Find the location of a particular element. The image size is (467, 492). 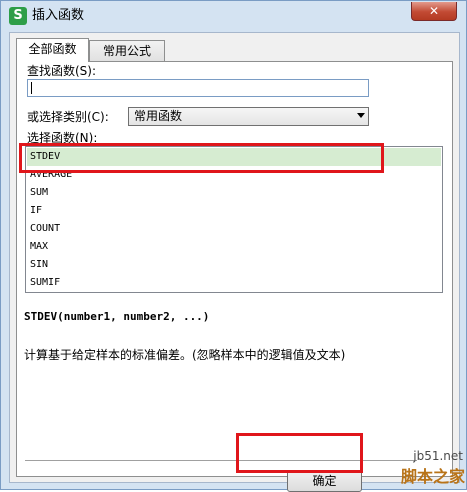

list-item-if: IF is located at coordinates (234, 211).